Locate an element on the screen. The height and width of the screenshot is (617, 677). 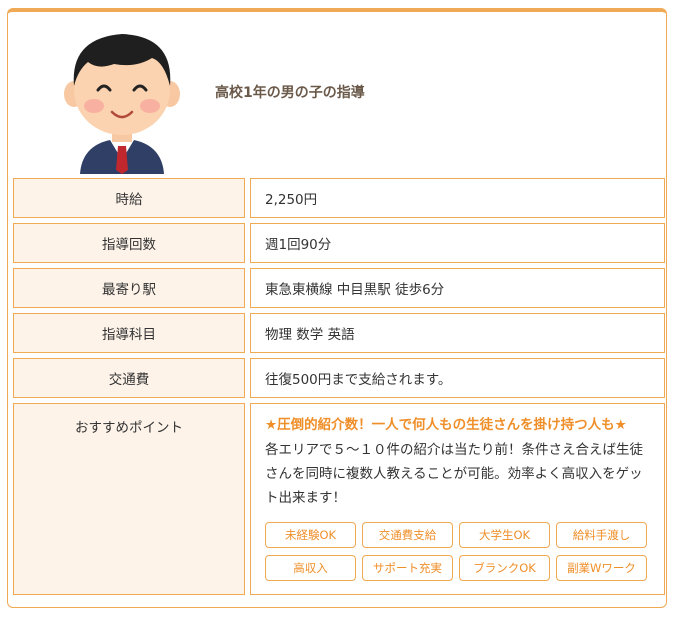
row-label: 指導科目 is located at coordinates (129, 333).